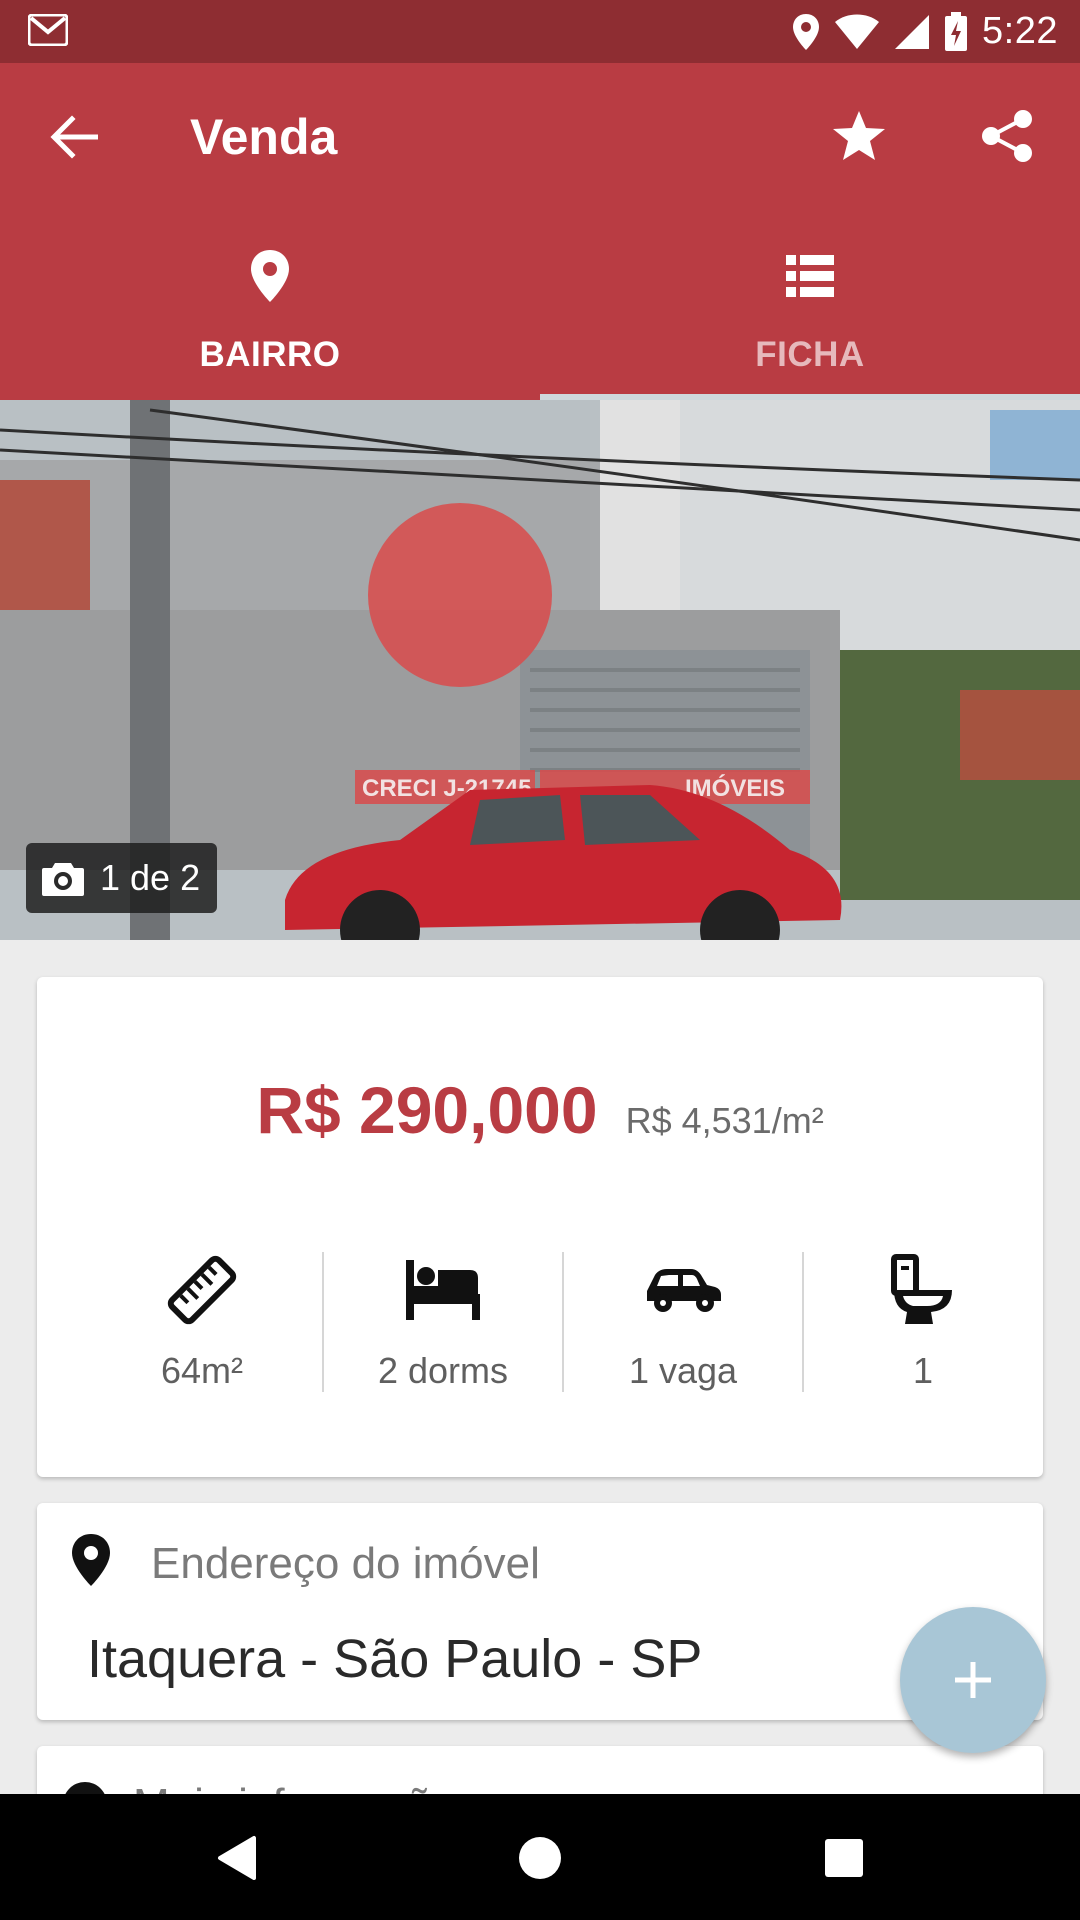 The width and height of the screenshot is (1080, 1920). I want to click on location-pin-icon, so click(270, 276).